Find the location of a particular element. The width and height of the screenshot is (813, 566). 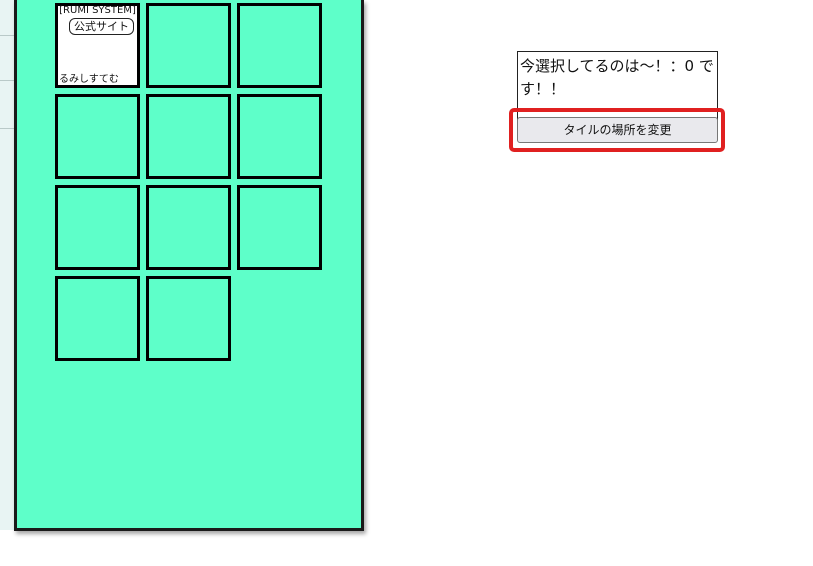

tile-name: るみしすてむ is located at coordinates (89, 79).